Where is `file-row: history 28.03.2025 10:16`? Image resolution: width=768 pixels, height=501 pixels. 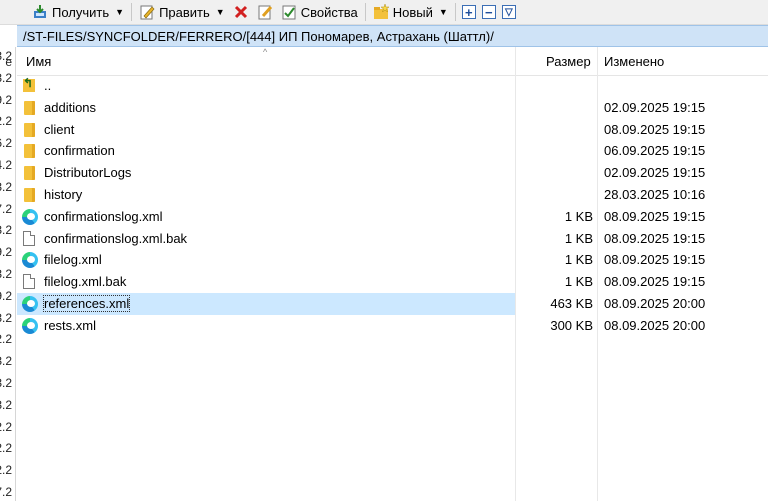
file-row: history 28.03.2025 10:16 is located at coordinates (392, 195).